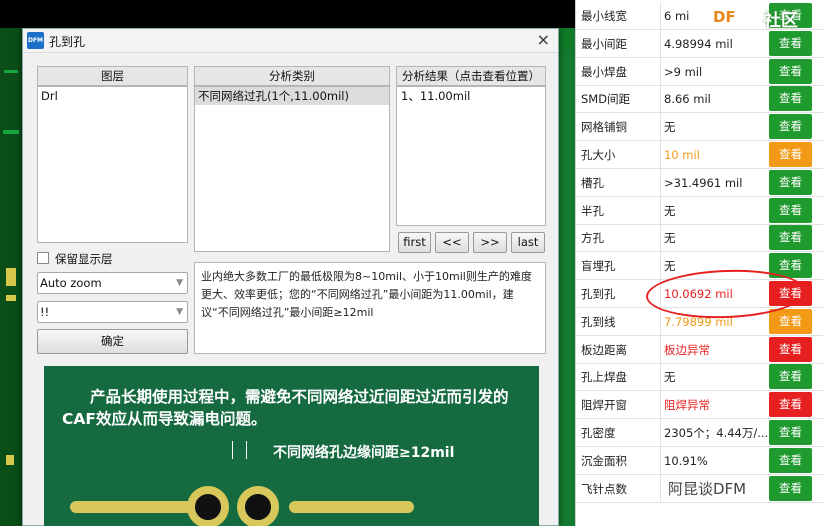 This screenshot has width=823, height=526. I want to click on check-name: 板边距离, so click(604, 349).